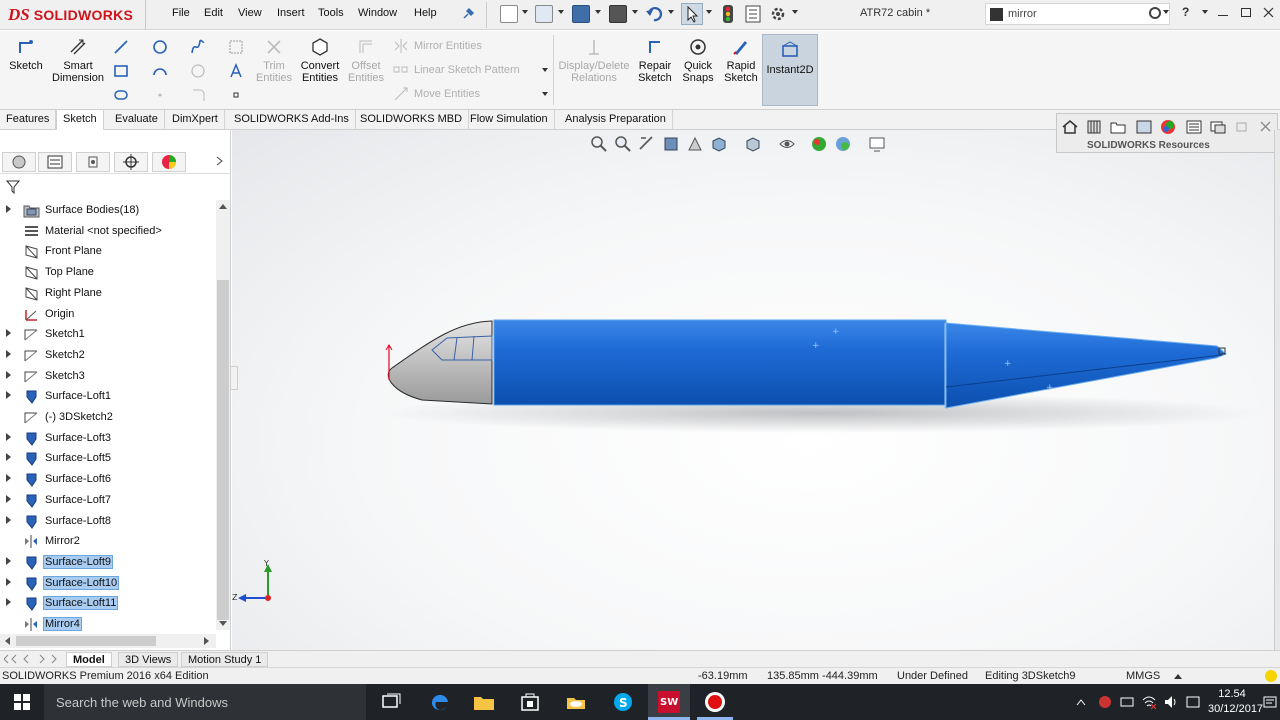 This screenshot has width=1280, height=720. I want to click on custom-properties-icon, so click(1194, 127).